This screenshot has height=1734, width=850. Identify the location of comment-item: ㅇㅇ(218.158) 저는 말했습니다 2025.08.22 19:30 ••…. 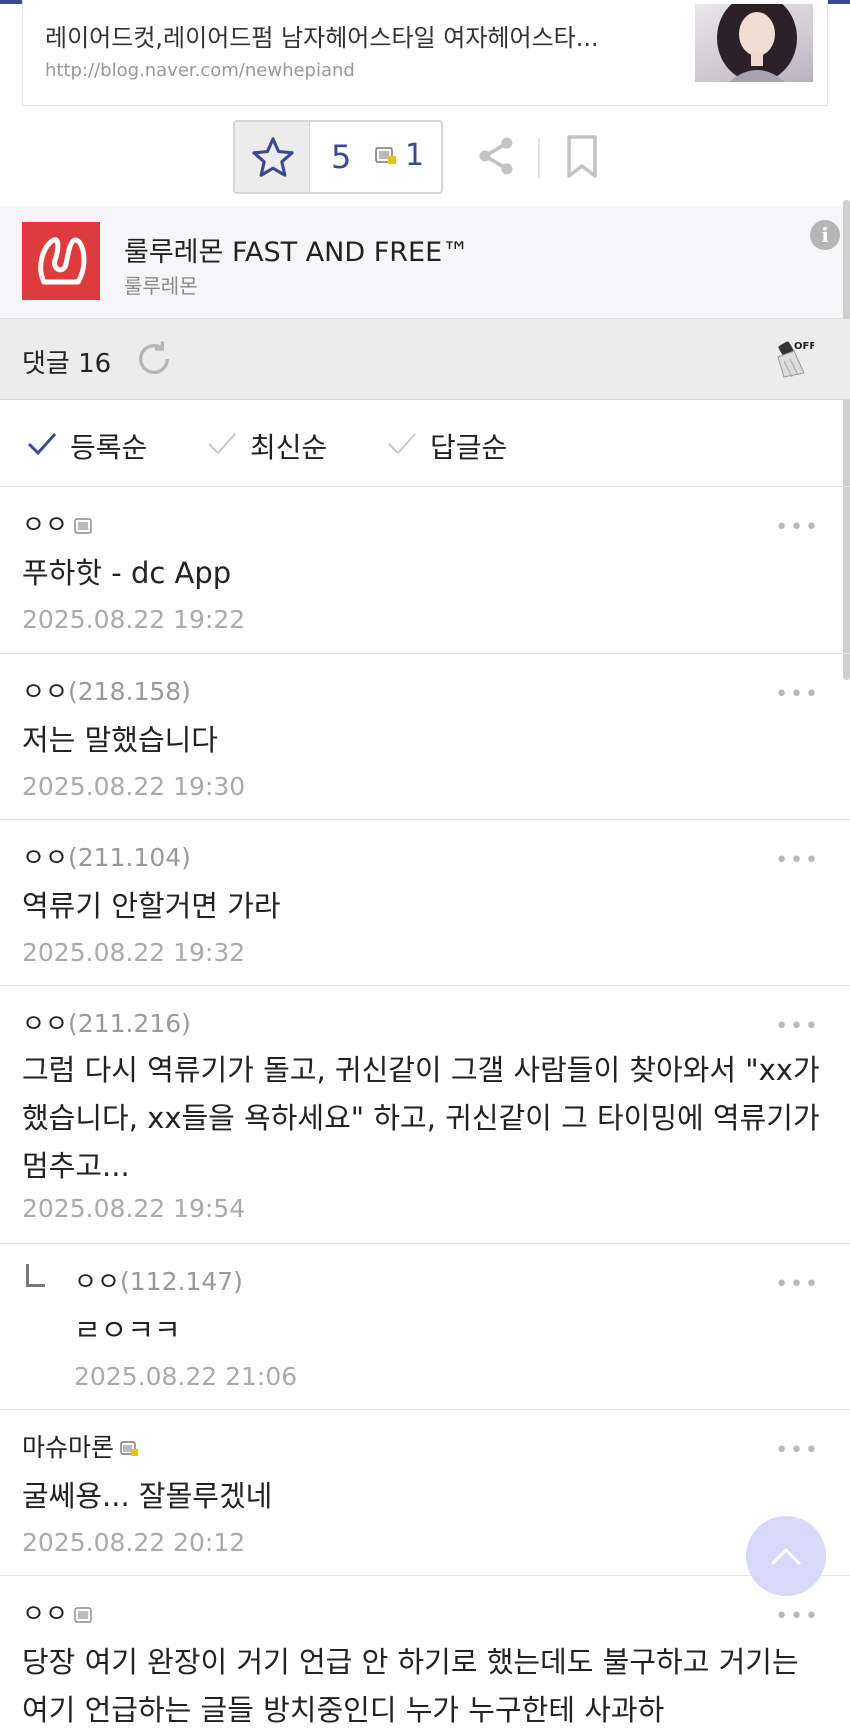
(425, 737).